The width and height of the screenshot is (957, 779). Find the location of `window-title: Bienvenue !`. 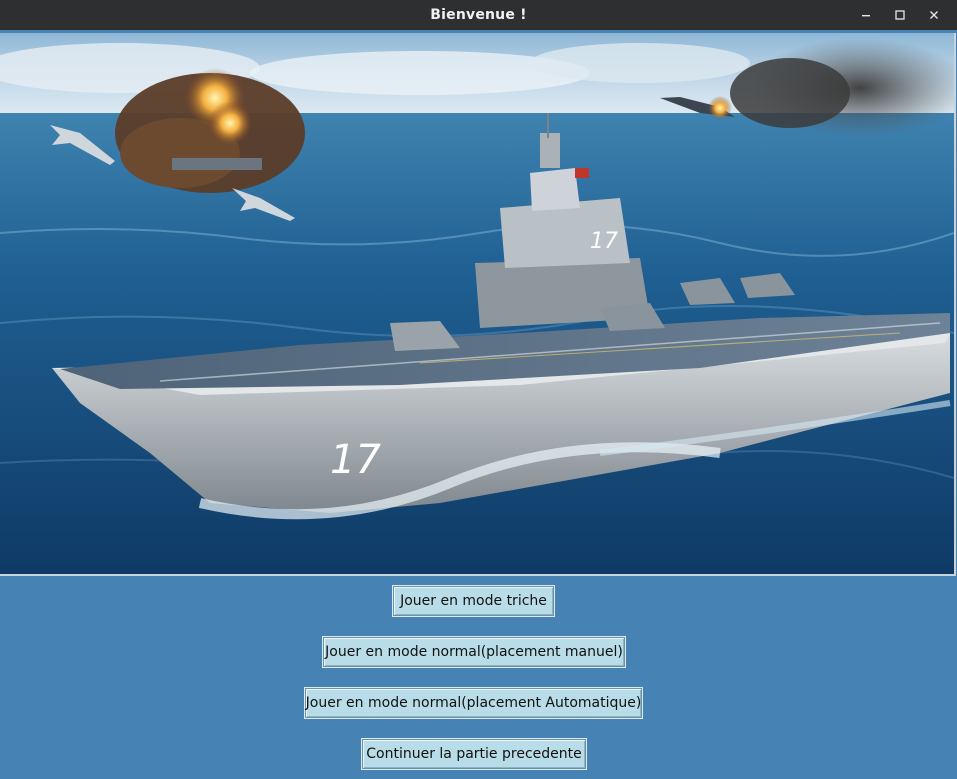

window-title: Bienvenue ! is located at coordinates (478, 15).